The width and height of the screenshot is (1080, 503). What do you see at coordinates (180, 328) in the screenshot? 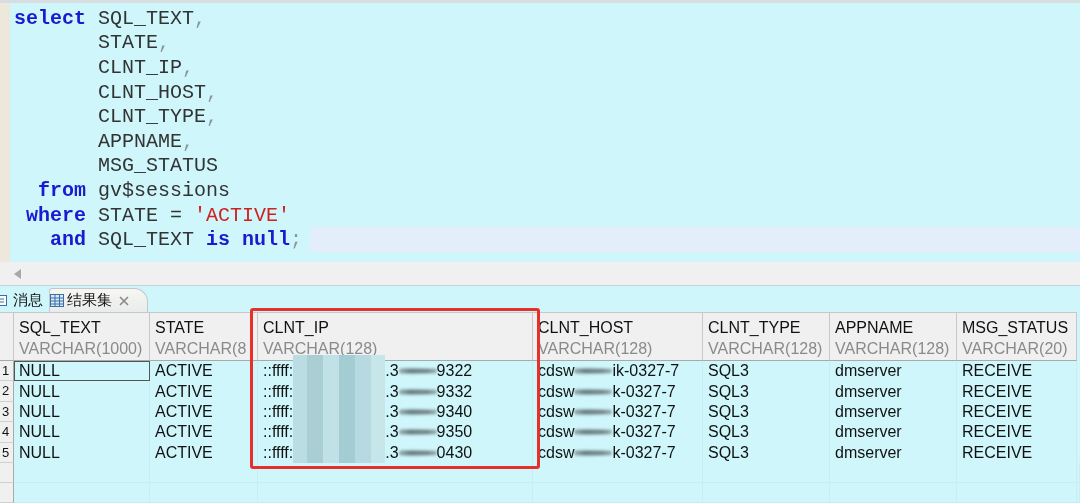
I see `column-name: STATE` at bounding box center [180, 328].